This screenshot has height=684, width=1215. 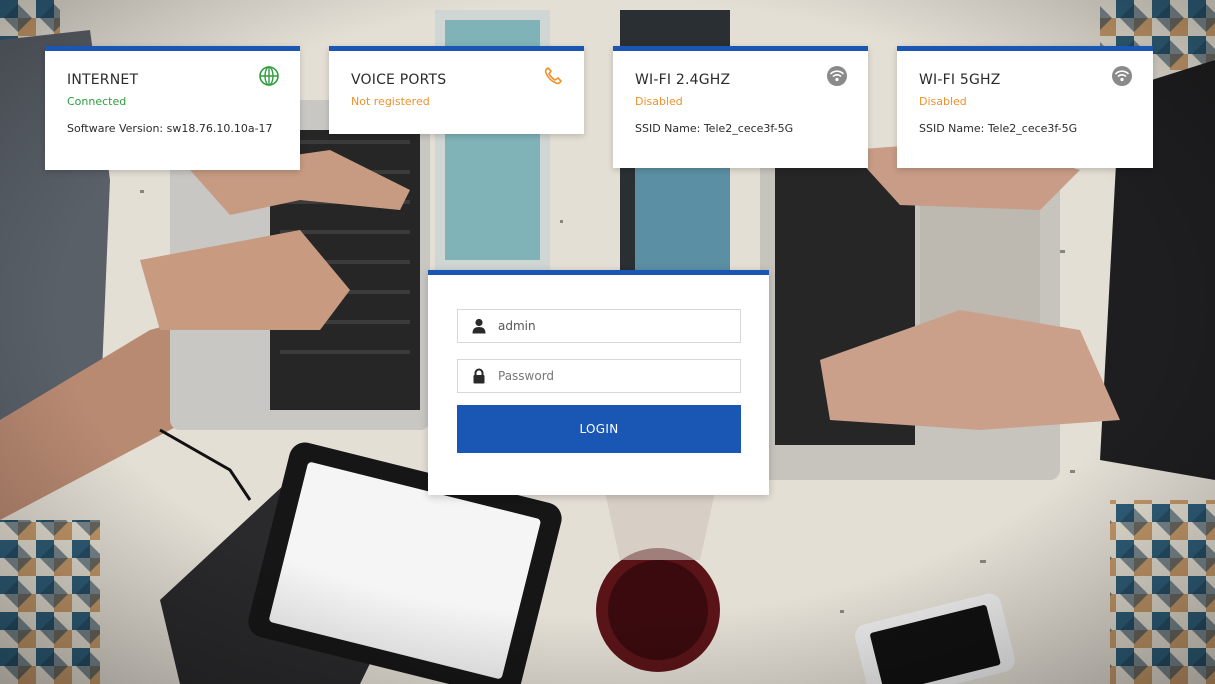 What do you see at coordinates (1026, 79) in the screenshot?
I see `wifi-5ghz-card-header: WI-FI 5GHZ` at bounding box center [1026, 79].